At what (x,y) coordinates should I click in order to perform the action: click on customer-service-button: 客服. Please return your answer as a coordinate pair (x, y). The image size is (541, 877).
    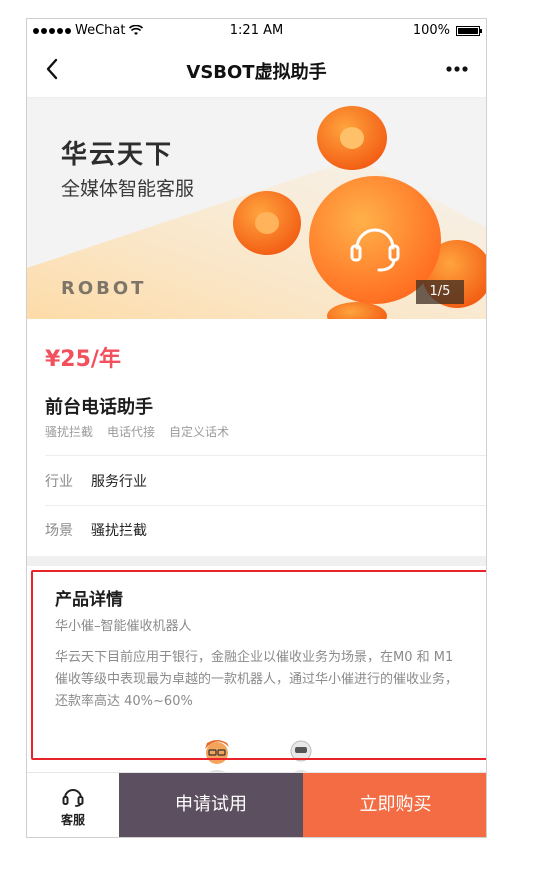
    Looking at the image, I should click on (73, 805).